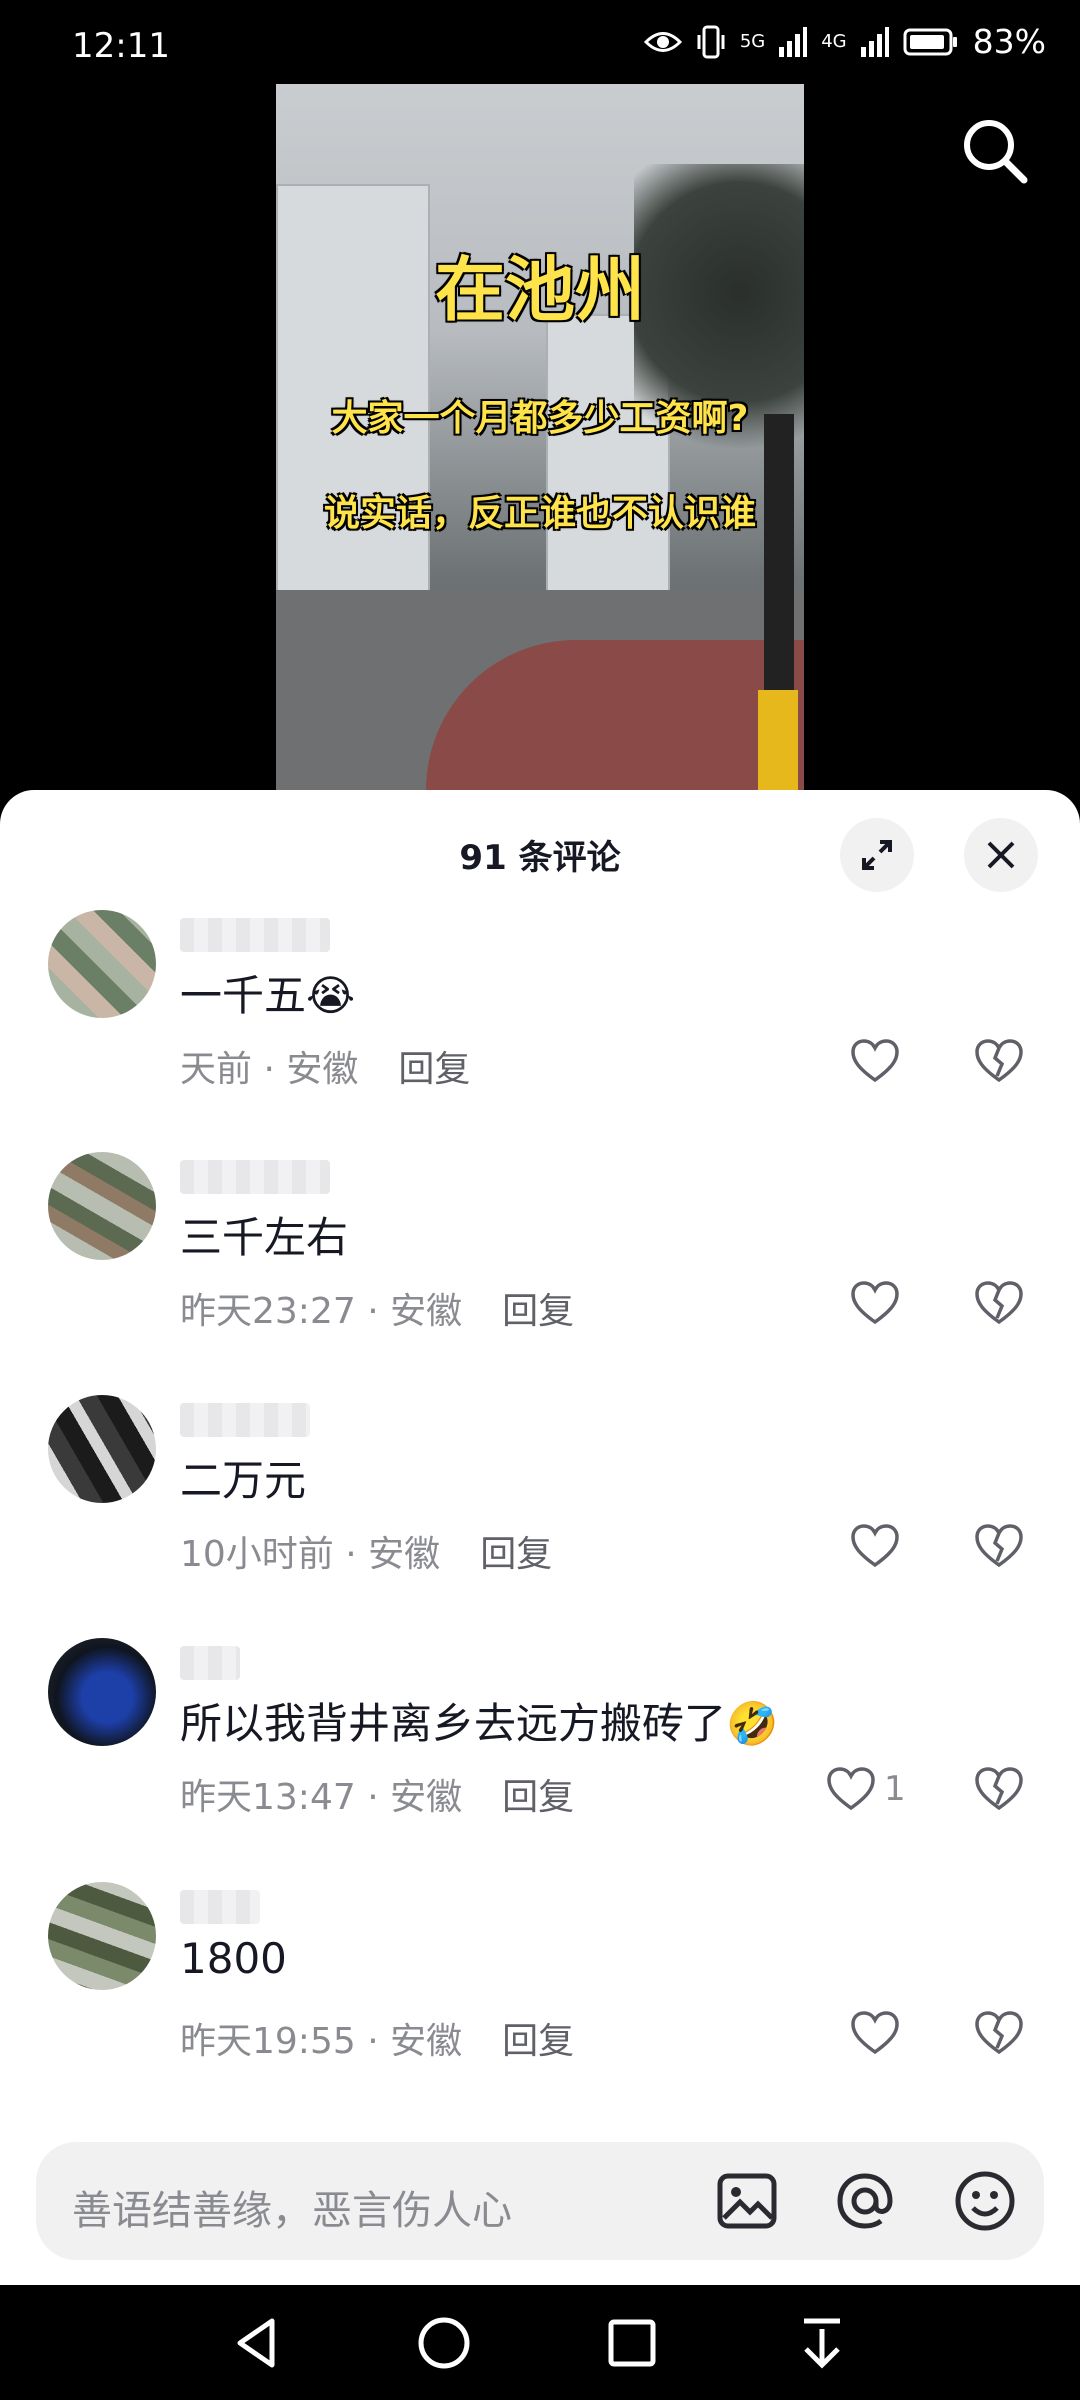 This screenshot has height=2400, width=1080. I want to click on home-button, so click(444, 2343).